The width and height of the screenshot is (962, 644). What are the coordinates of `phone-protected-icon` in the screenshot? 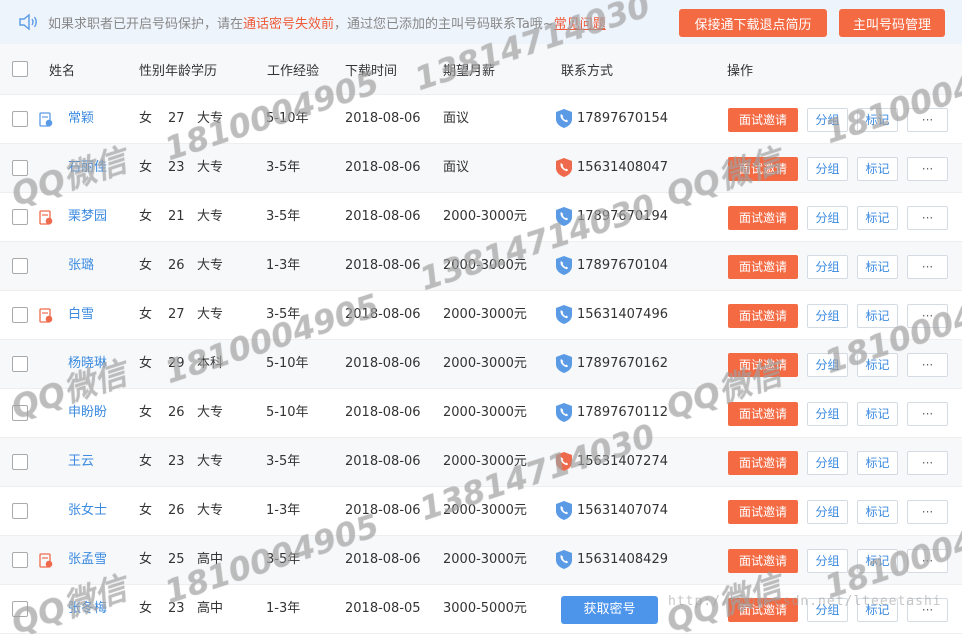 It's located at (564, 167).